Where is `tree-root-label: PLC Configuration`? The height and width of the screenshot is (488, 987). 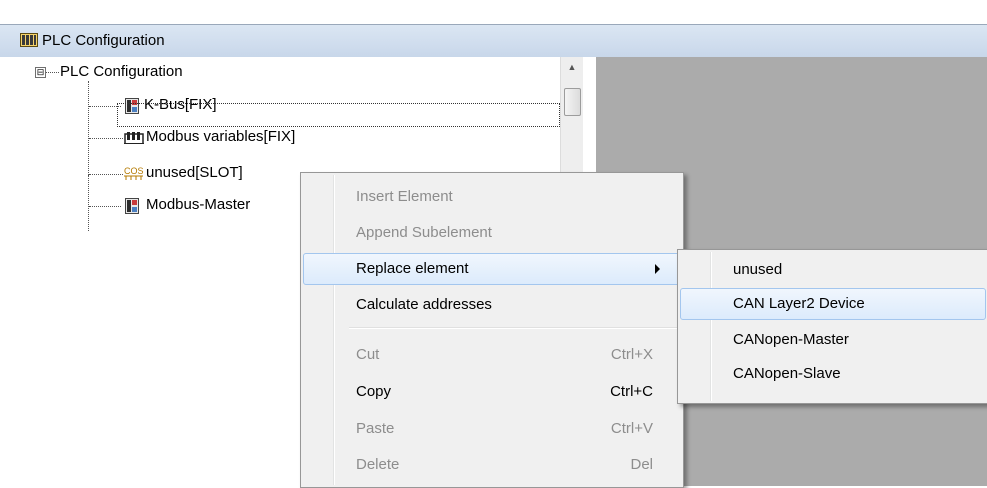 tree-root-label: PLC Configuration is located at coordinates (121, 71).